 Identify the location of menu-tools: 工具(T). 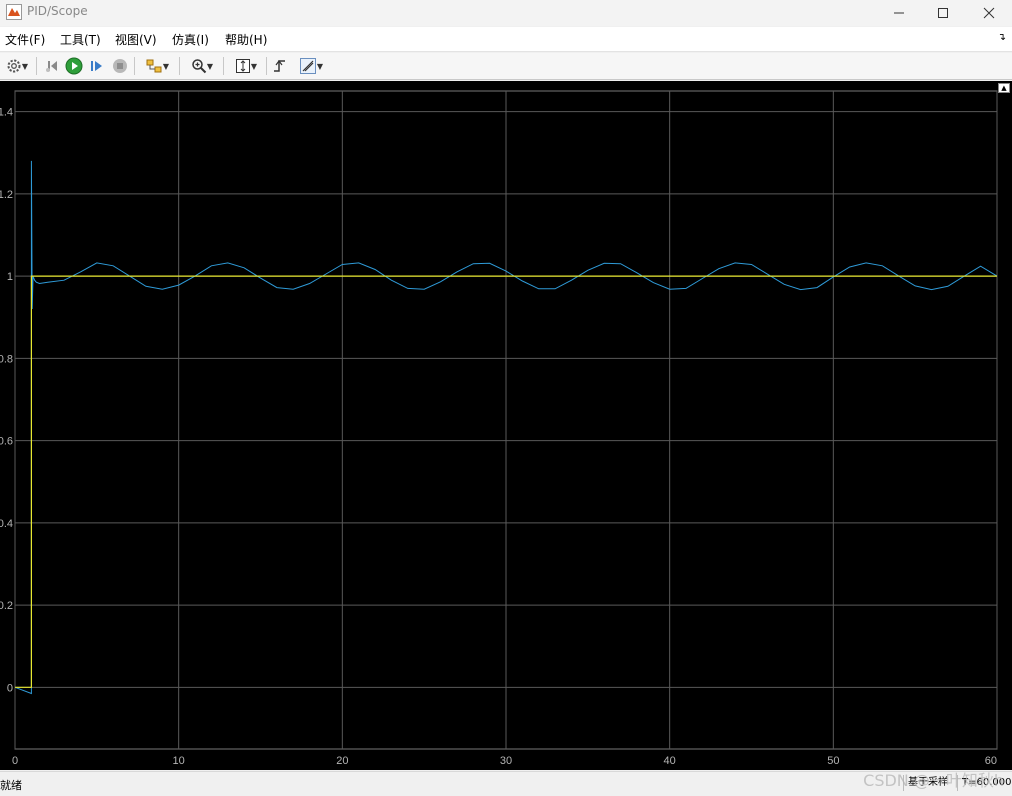
(80, 39).